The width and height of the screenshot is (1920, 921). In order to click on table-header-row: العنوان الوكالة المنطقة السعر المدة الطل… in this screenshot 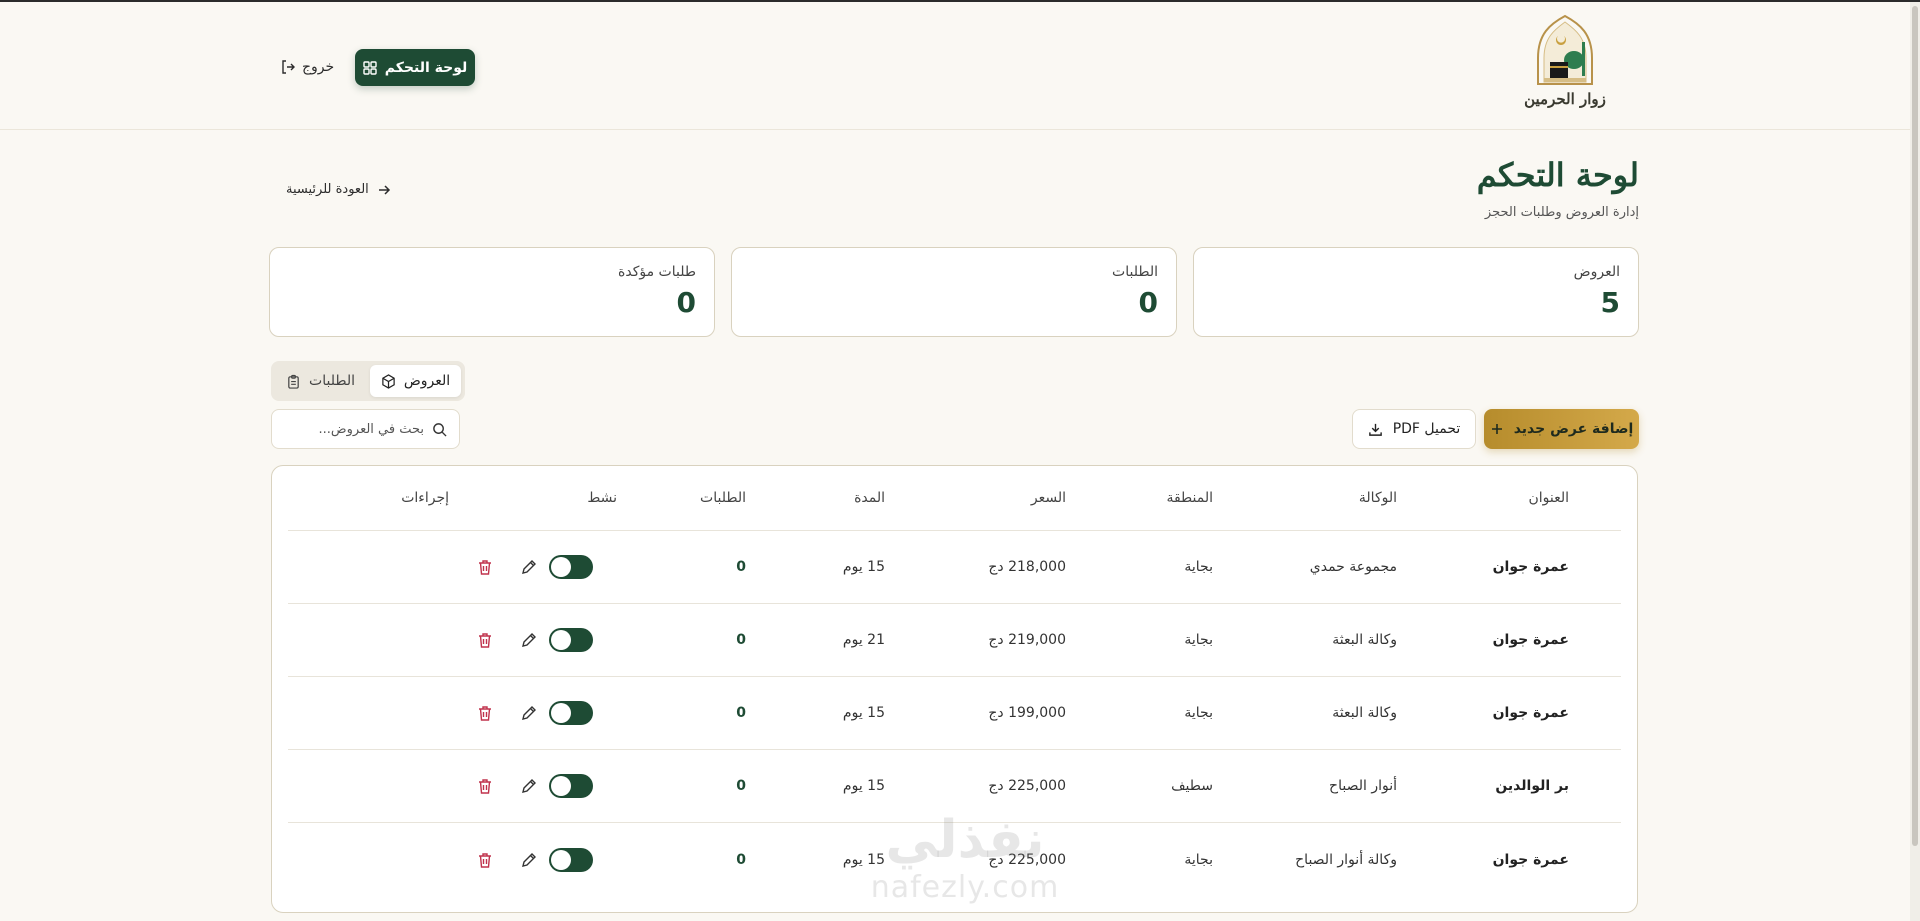, I will do `click(954, 498)`.